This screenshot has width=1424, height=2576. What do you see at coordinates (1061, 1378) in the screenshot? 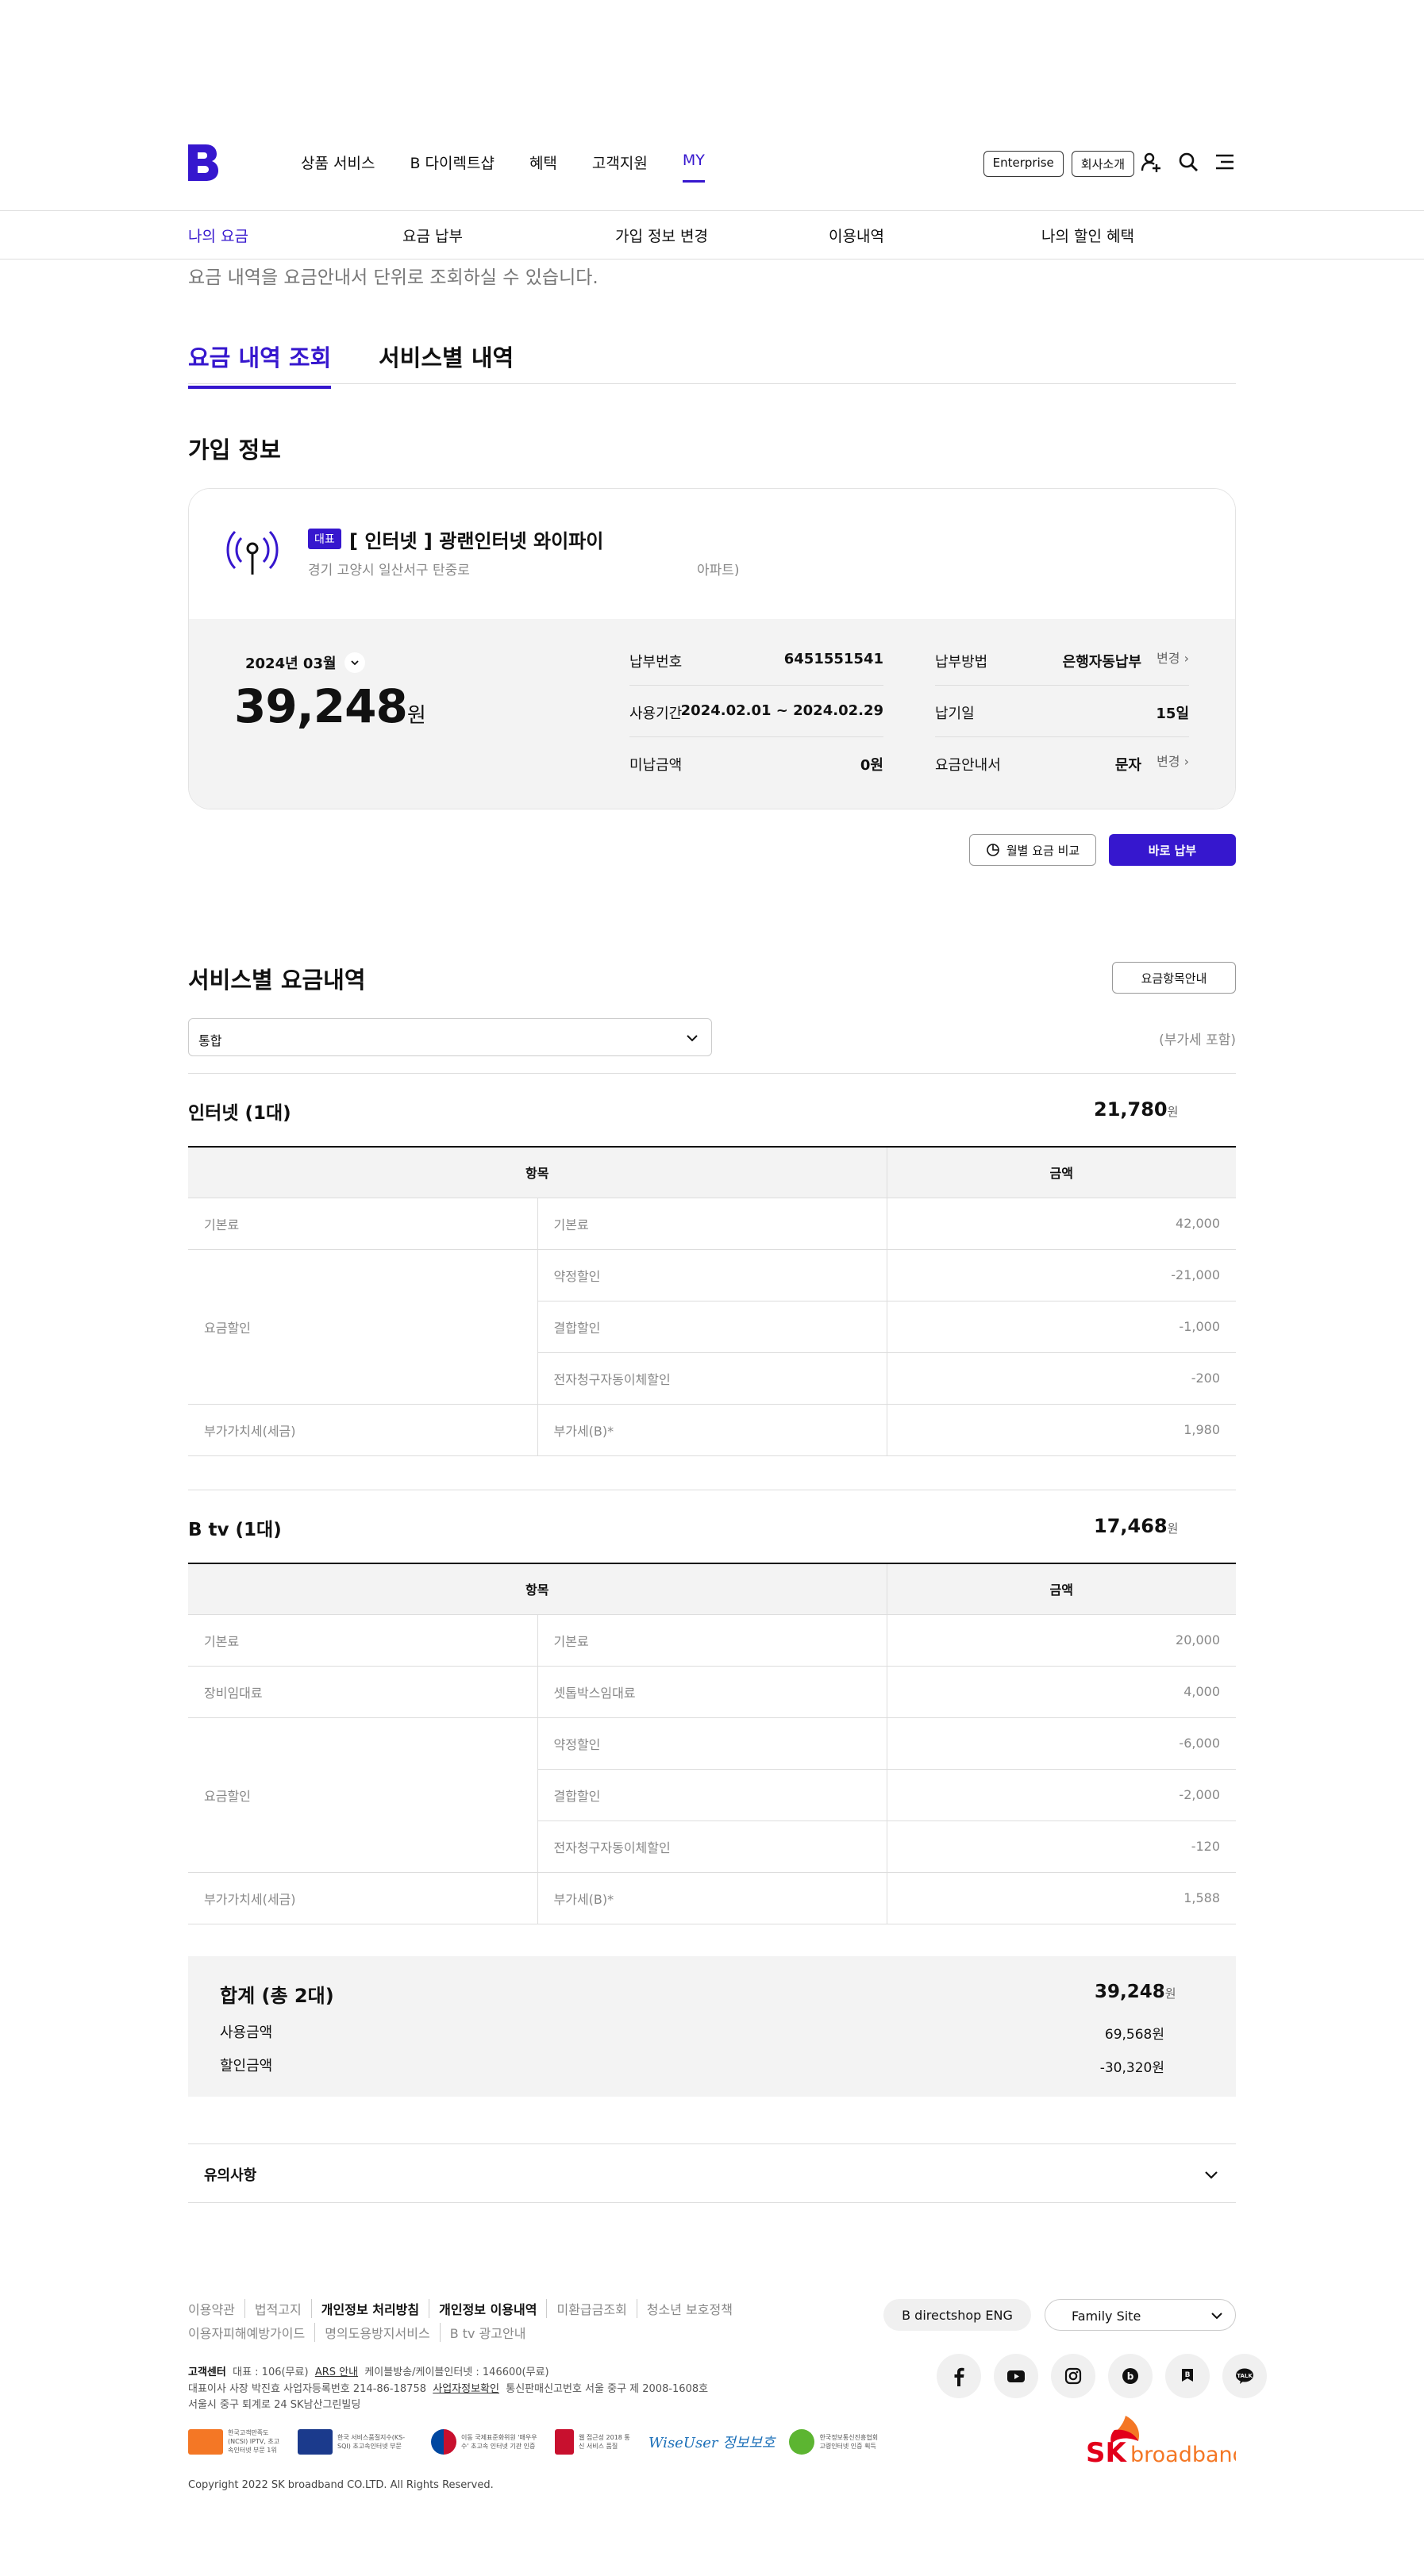
I see `row-amount: -200` at bounding box center [1061, 1378].